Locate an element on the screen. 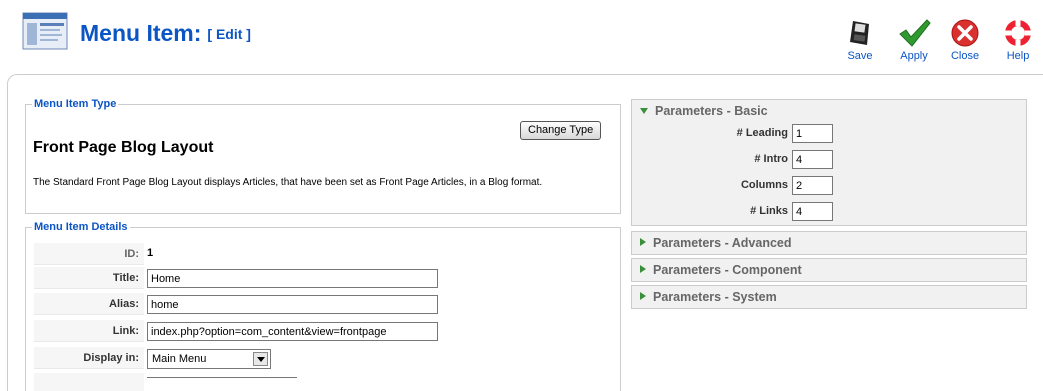 The width and height of the screenshot is (1043, 391). help-button: Help is located at coordinates (1018, 41).